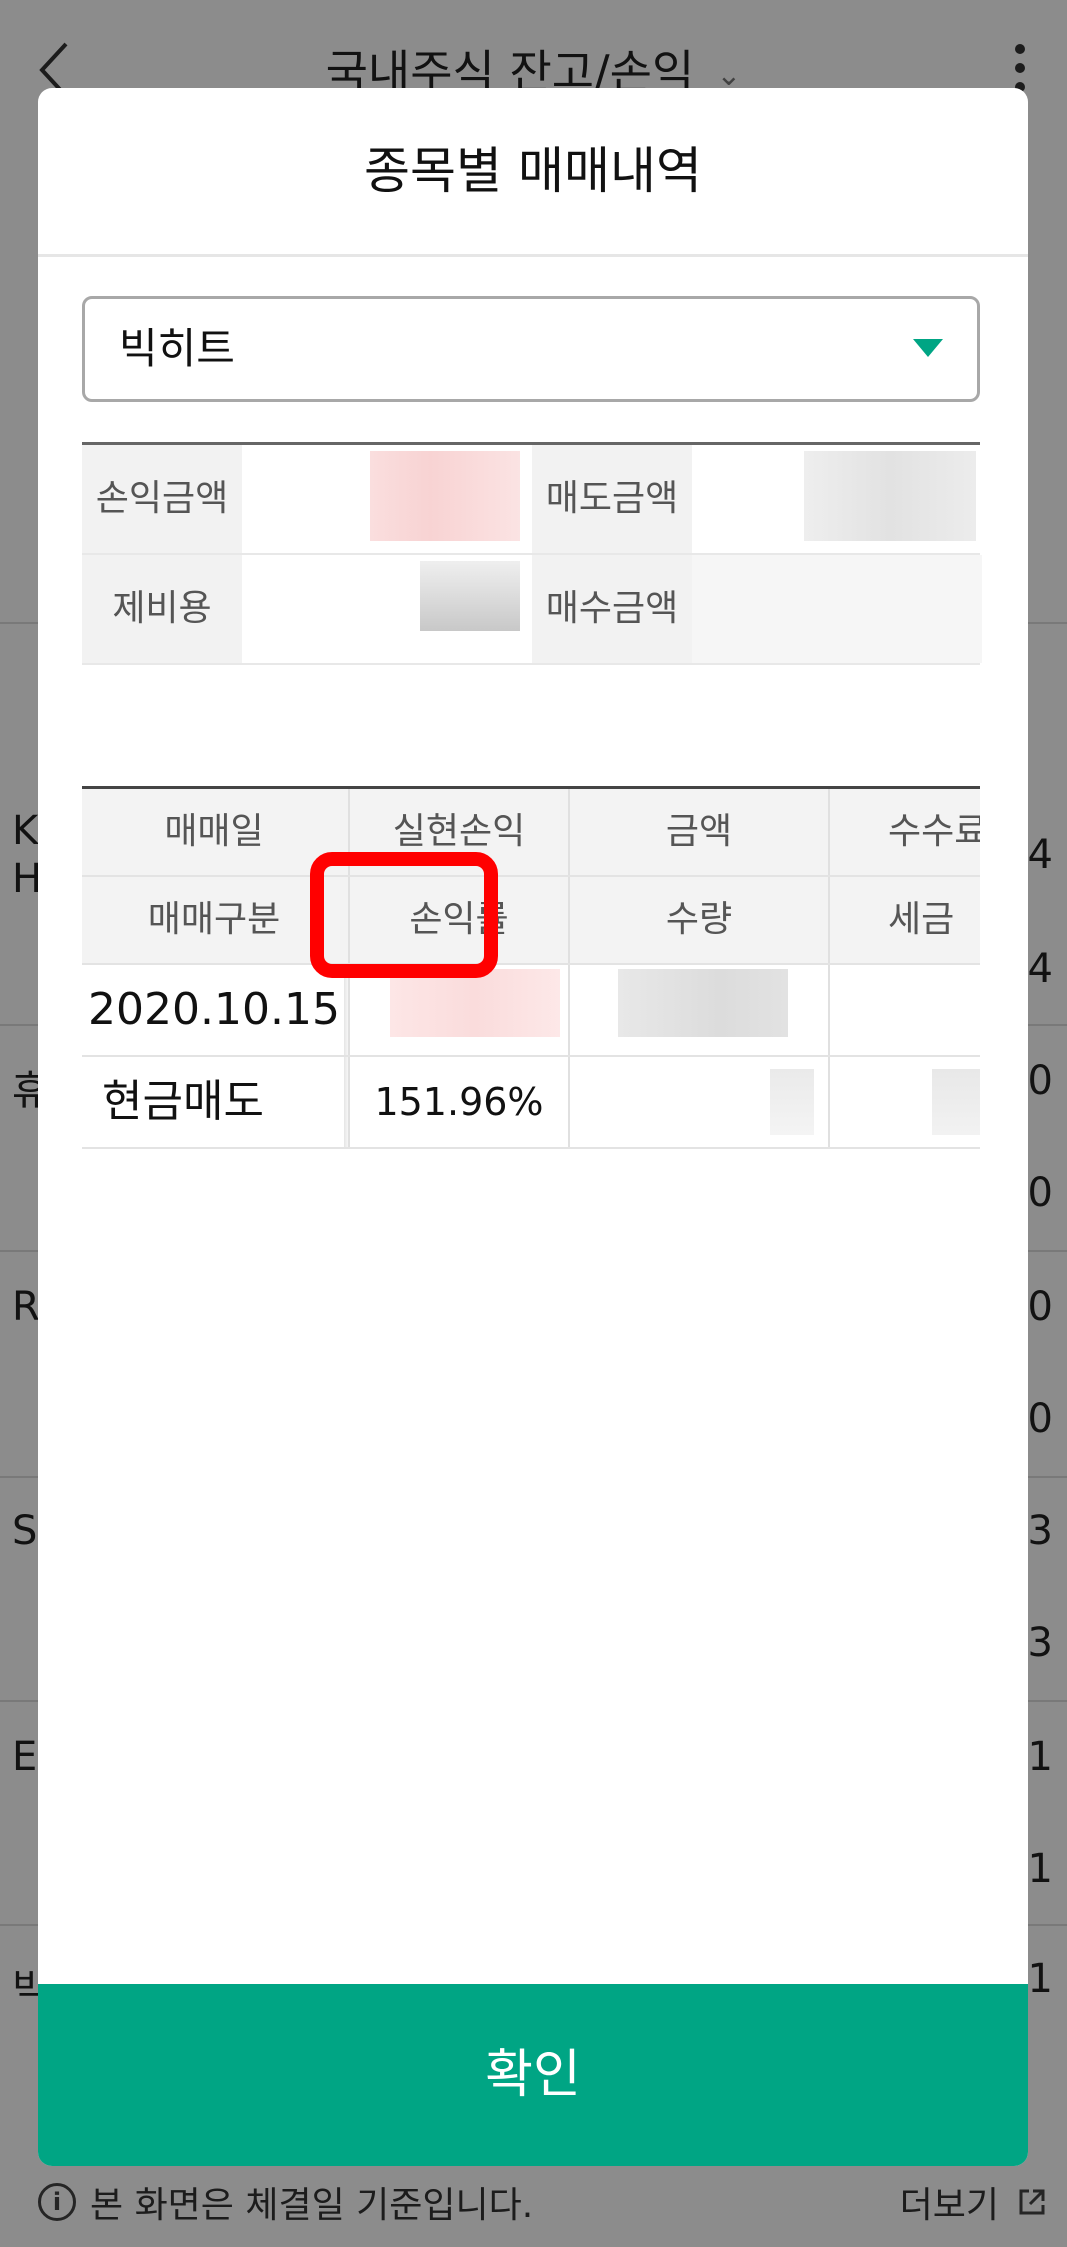 Image resolution: width=1067 pixels, height=2247 pixels. What do you see at coordinates (698, 920) in the screenshot?
I see `col-quantity: 수량` at bounding box center [698, 920].